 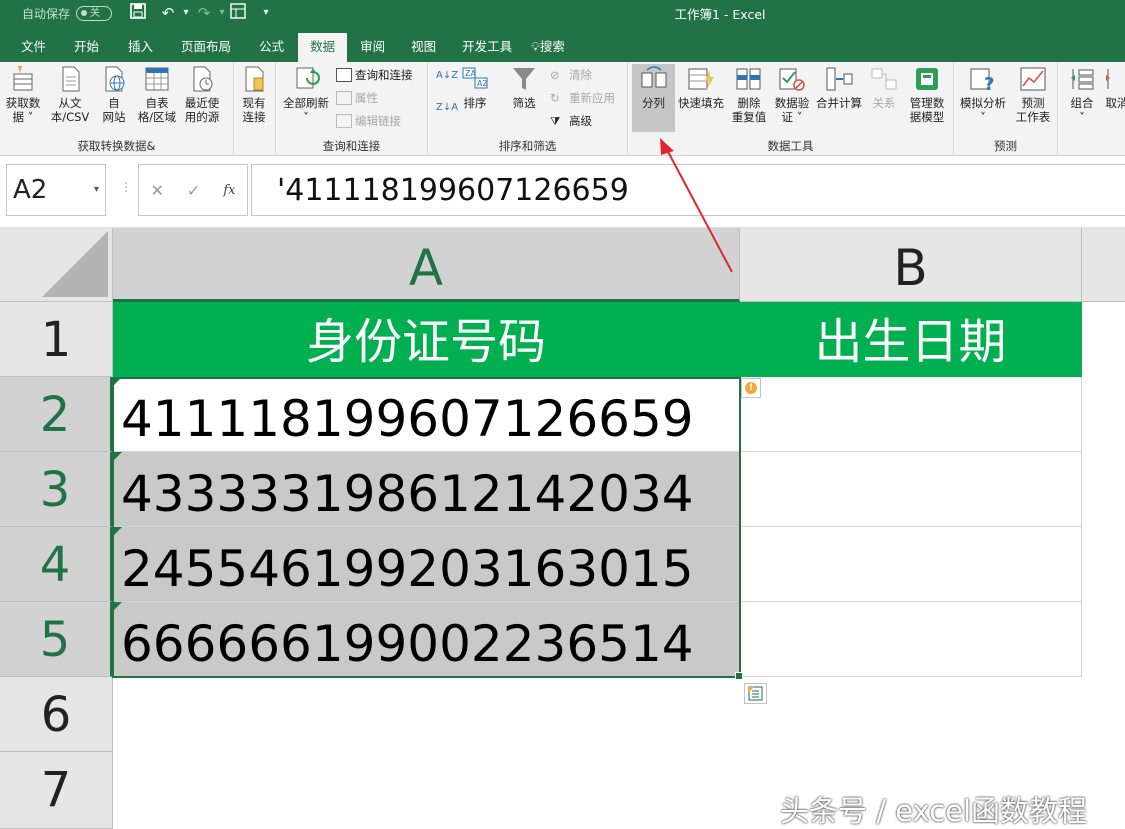 What do you see at coordinates (423, 47) in the screenshot?
I see `tab-view: 视图` at bounding box center [423, 47].